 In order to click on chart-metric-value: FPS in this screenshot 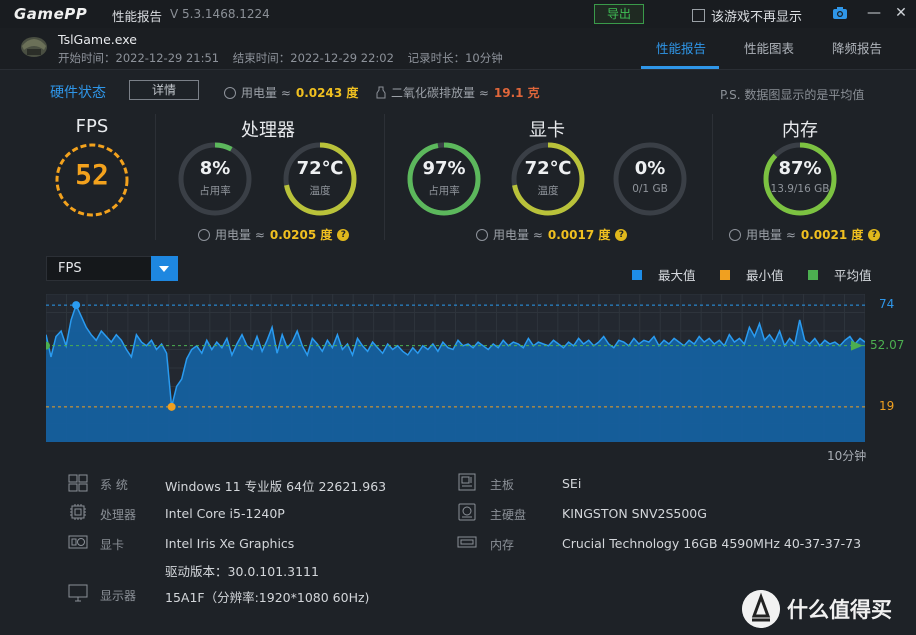, I will do `click(70, 268)`.